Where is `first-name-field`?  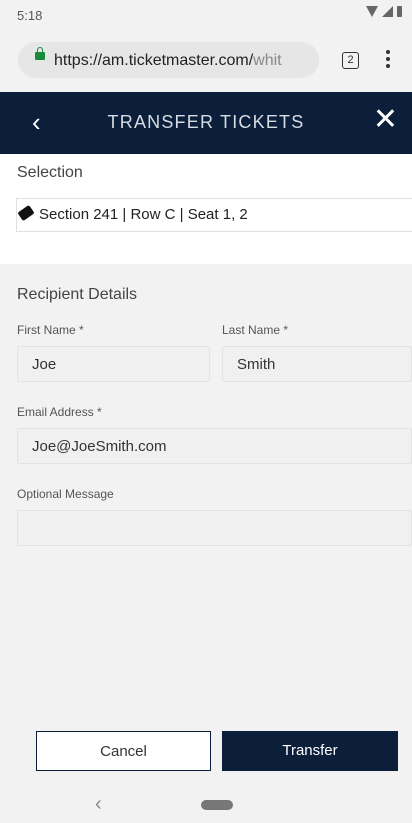
first-name-field is located at coordinates (113, 364).